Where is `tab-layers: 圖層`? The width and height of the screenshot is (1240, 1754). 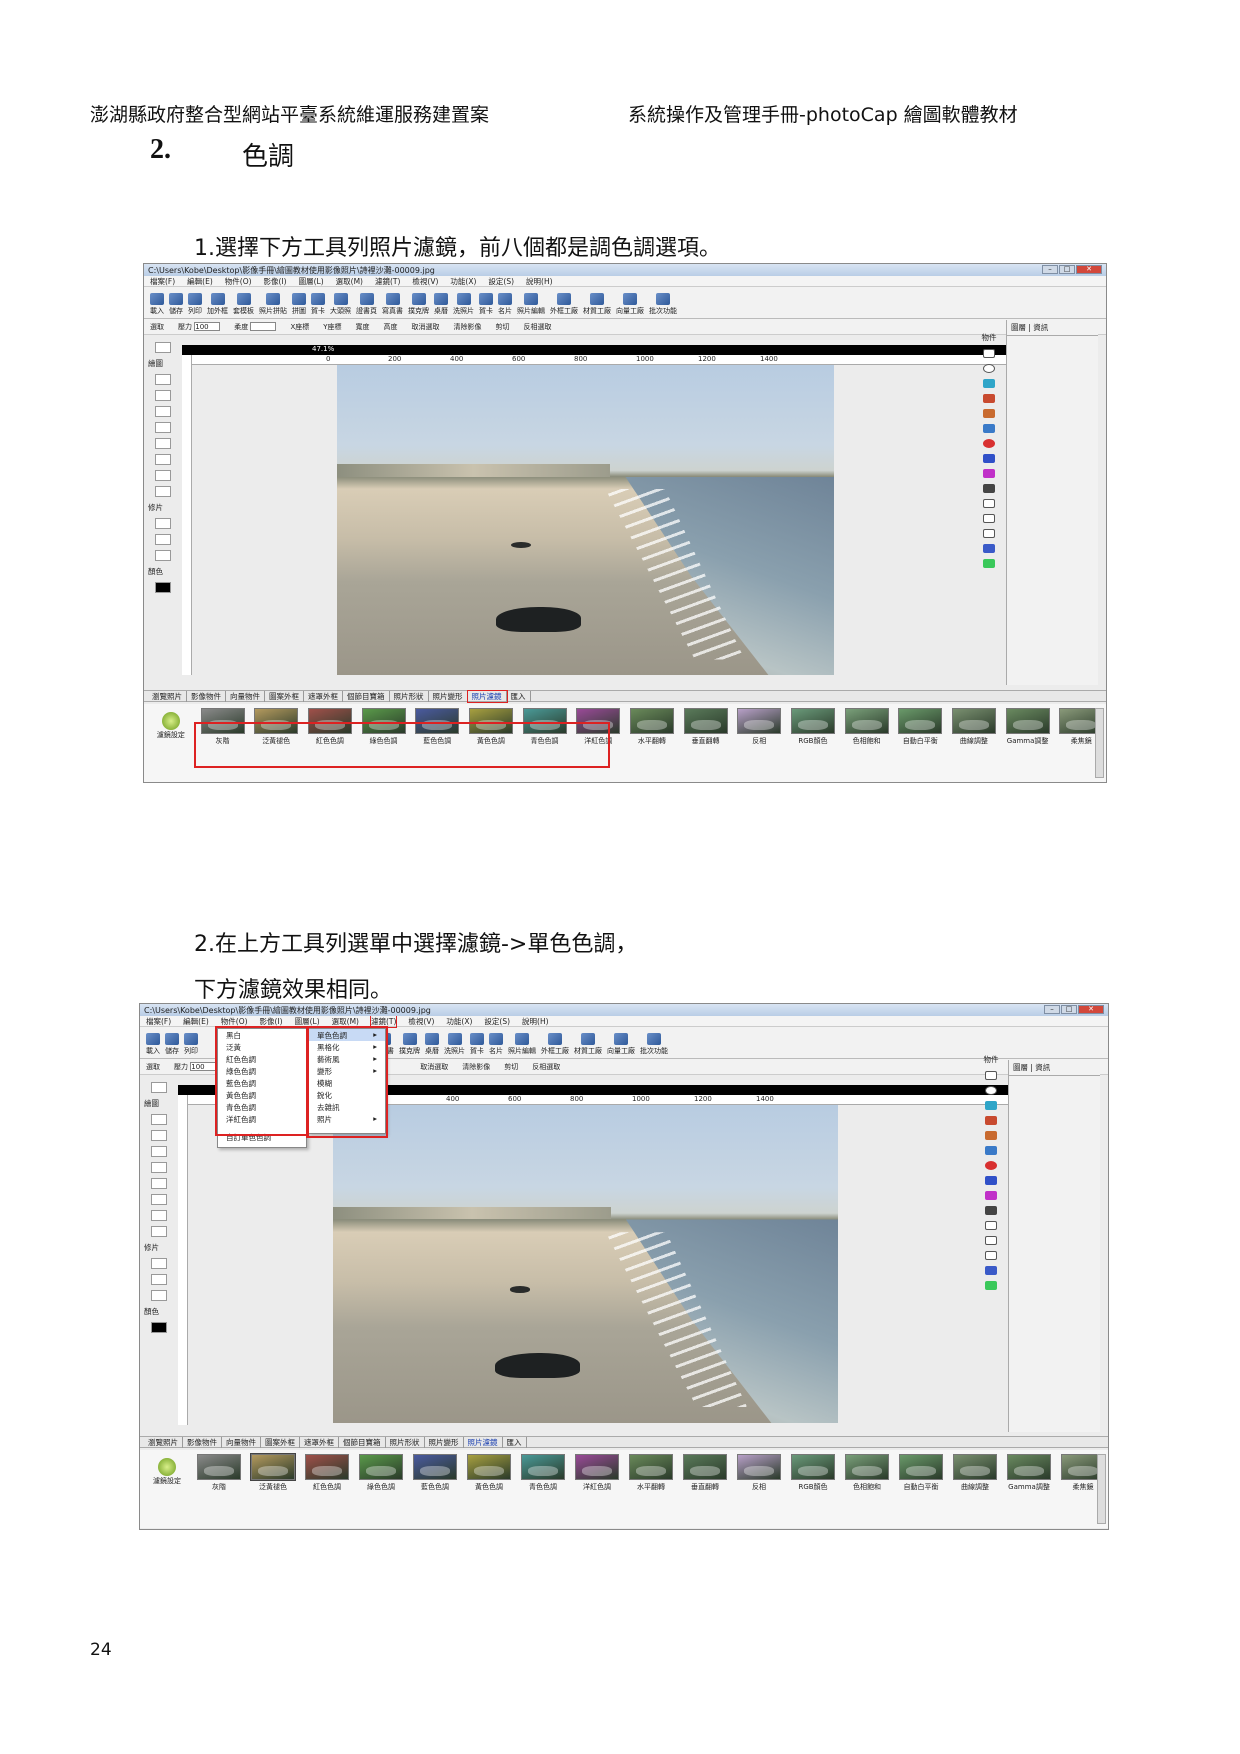 tab-layers: 圖層 is located at coordinates (1020, 1067).